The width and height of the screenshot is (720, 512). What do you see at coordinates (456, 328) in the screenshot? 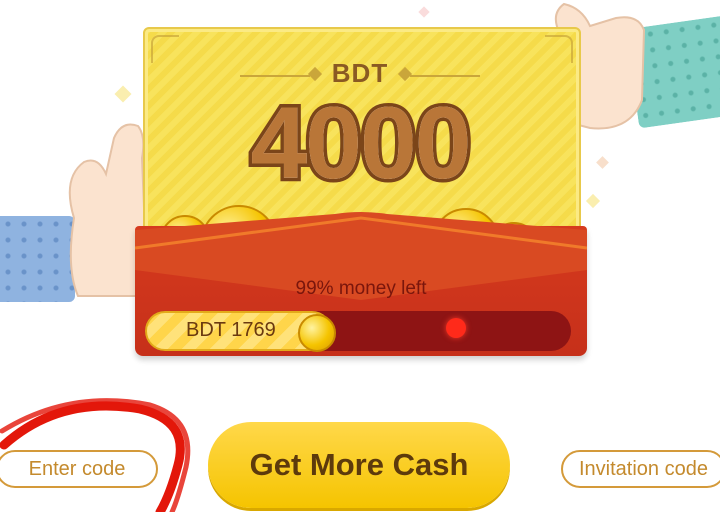
I see `notification-dot` at bounding box center [456, 328].